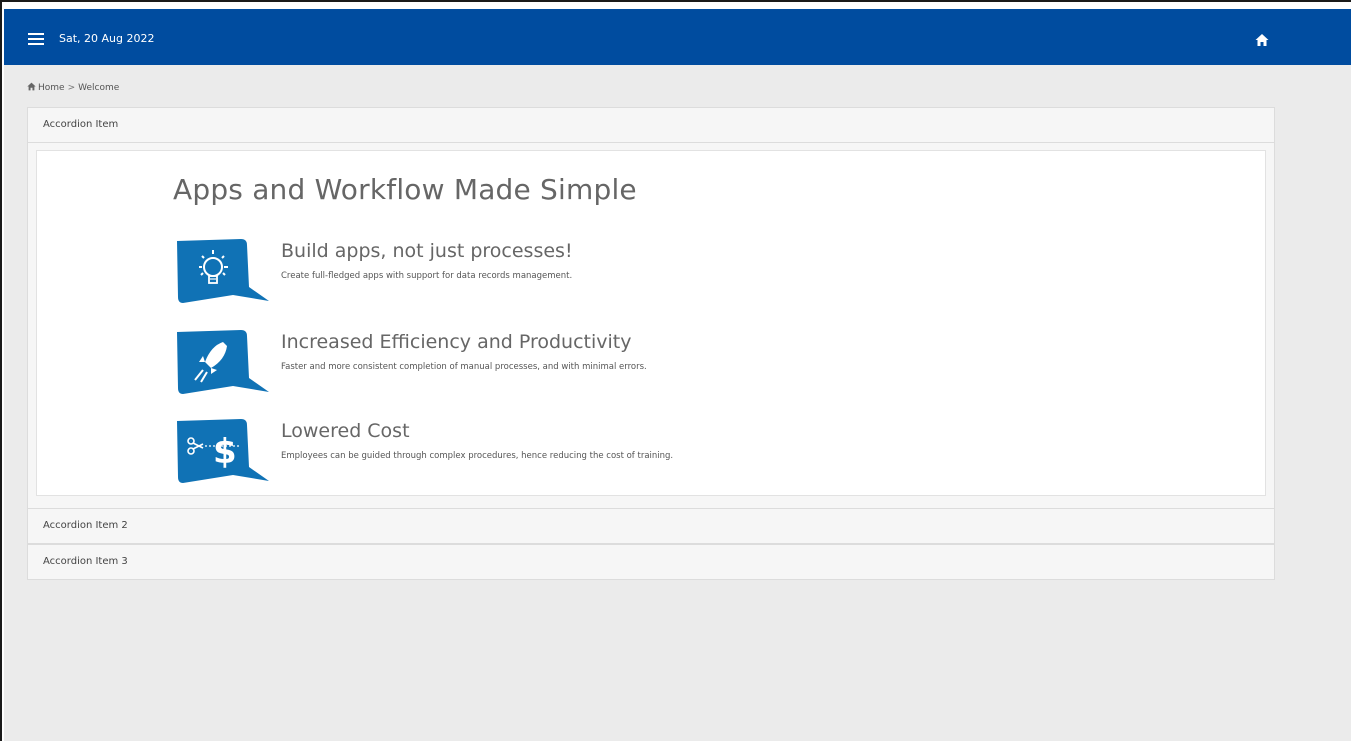  Describe the element at coordinates (651, 526) in the screenshot. I see `accordion-item-2-header: Accordion Item 2` at that location.